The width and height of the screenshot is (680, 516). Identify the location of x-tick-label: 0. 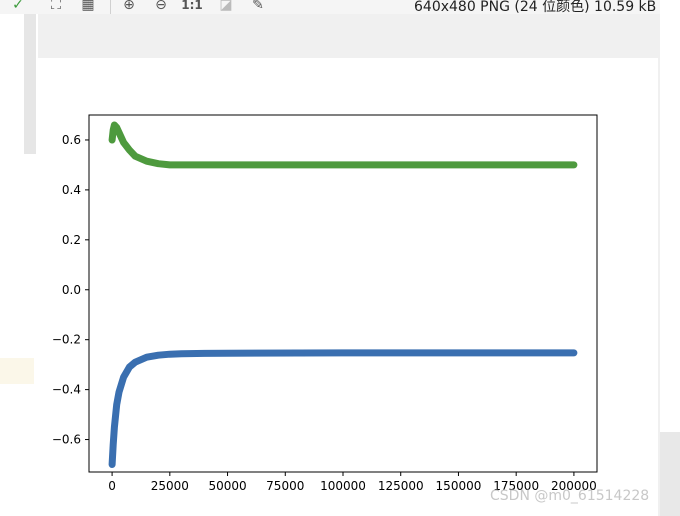
(112, 486).